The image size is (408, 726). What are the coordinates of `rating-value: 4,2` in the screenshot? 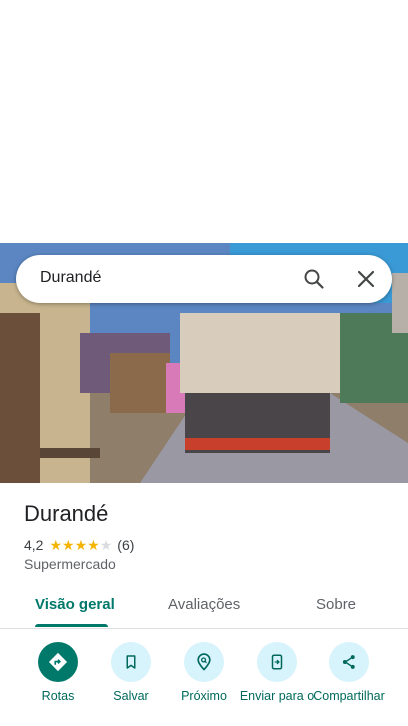 It's located at (34, 545).